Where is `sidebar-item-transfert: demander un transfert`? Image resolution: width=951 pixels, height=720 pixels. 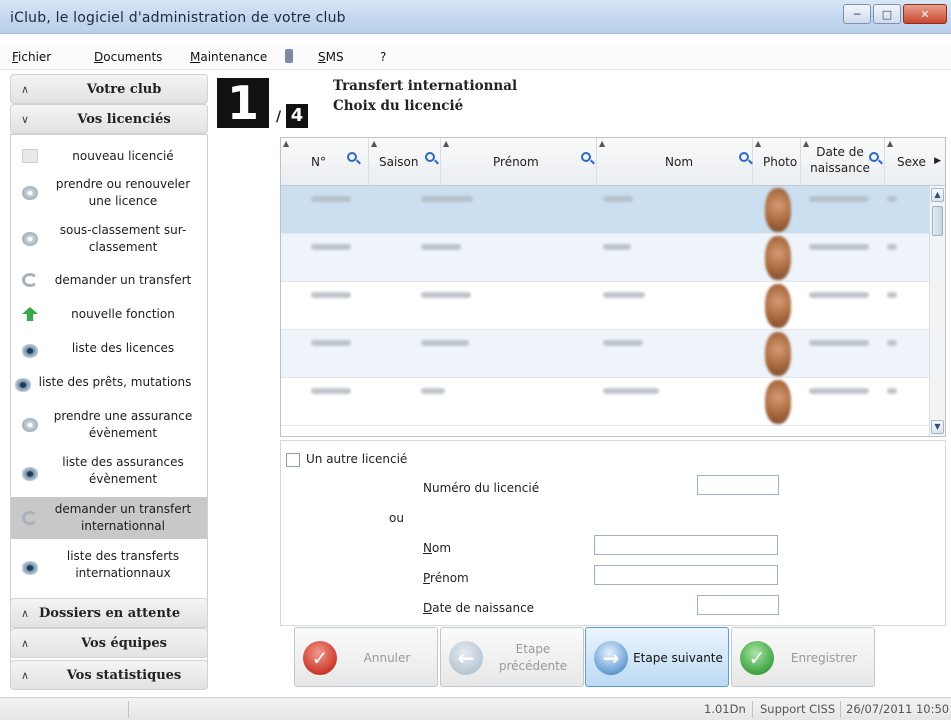 sidebar-item-transfert: demander un transfert is located at coordinates (109, 280).